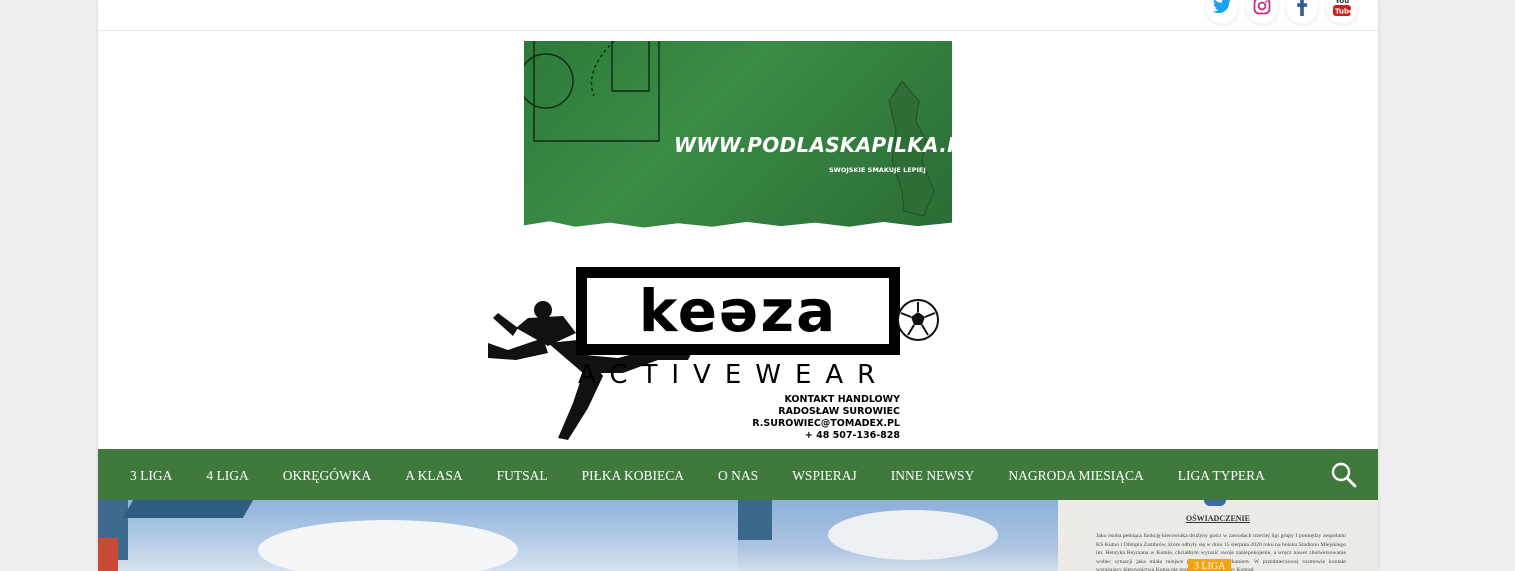  What do you see at coordinates (327, 475) in the screenshot?
I see `nav-item-okregowka: OKRĘGÓWKA` at bounding box center [327, 475].